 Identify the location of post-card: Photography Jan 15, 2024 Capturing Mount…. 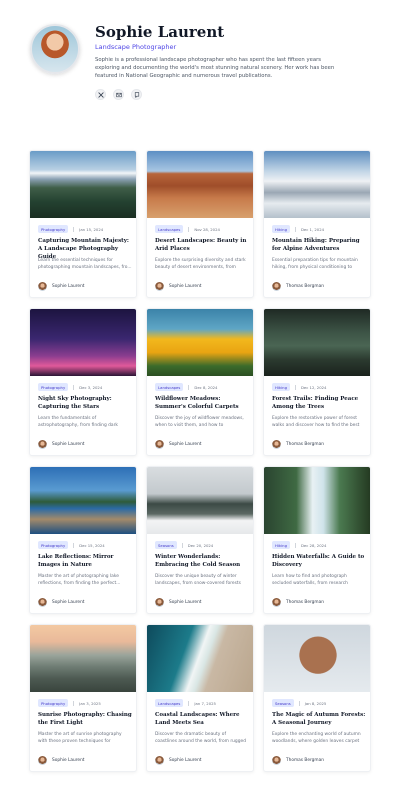
(83, 224).